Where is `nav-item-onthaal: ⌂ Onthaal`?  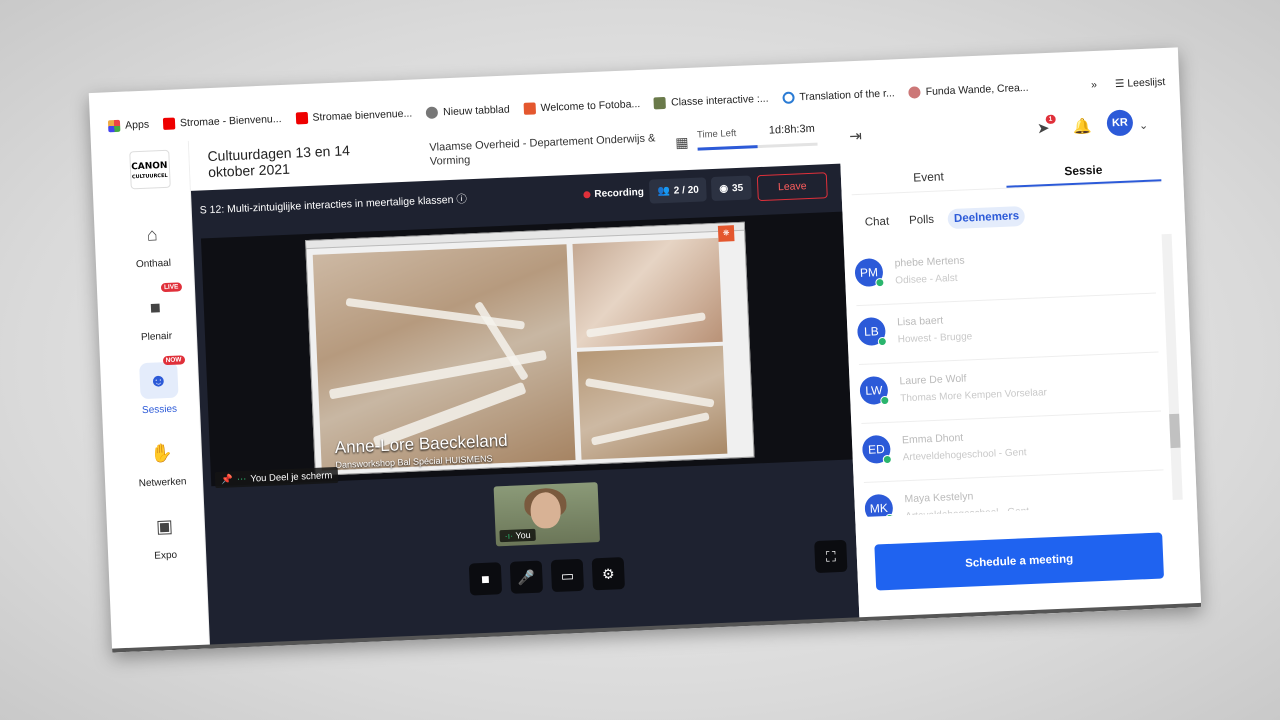
nav-item-onthaal: ⌂ Onthaal is located at coordinates (152, 243).